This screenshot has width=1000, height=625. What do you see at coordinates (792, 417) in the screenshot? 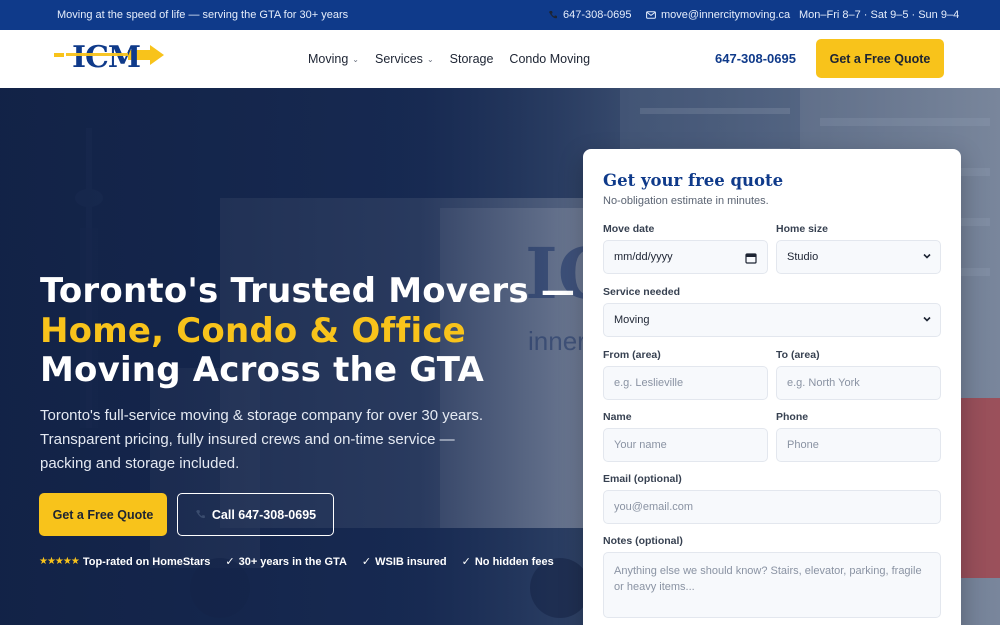
I see `phone-label: Phone` at bounding box center [792, 417].